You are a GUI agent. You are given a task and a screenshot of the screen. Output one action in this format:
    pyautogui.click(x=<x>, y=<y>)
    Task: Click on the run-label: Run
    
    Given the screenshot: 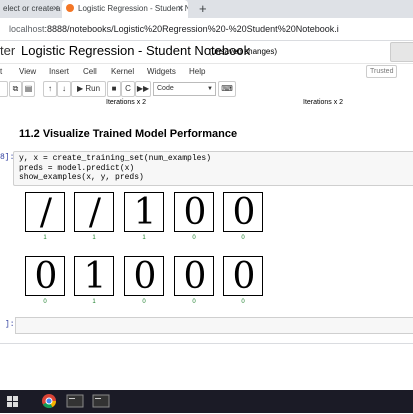 What is the action you would take?
    pyautogui.click(x=93, y=88)
    